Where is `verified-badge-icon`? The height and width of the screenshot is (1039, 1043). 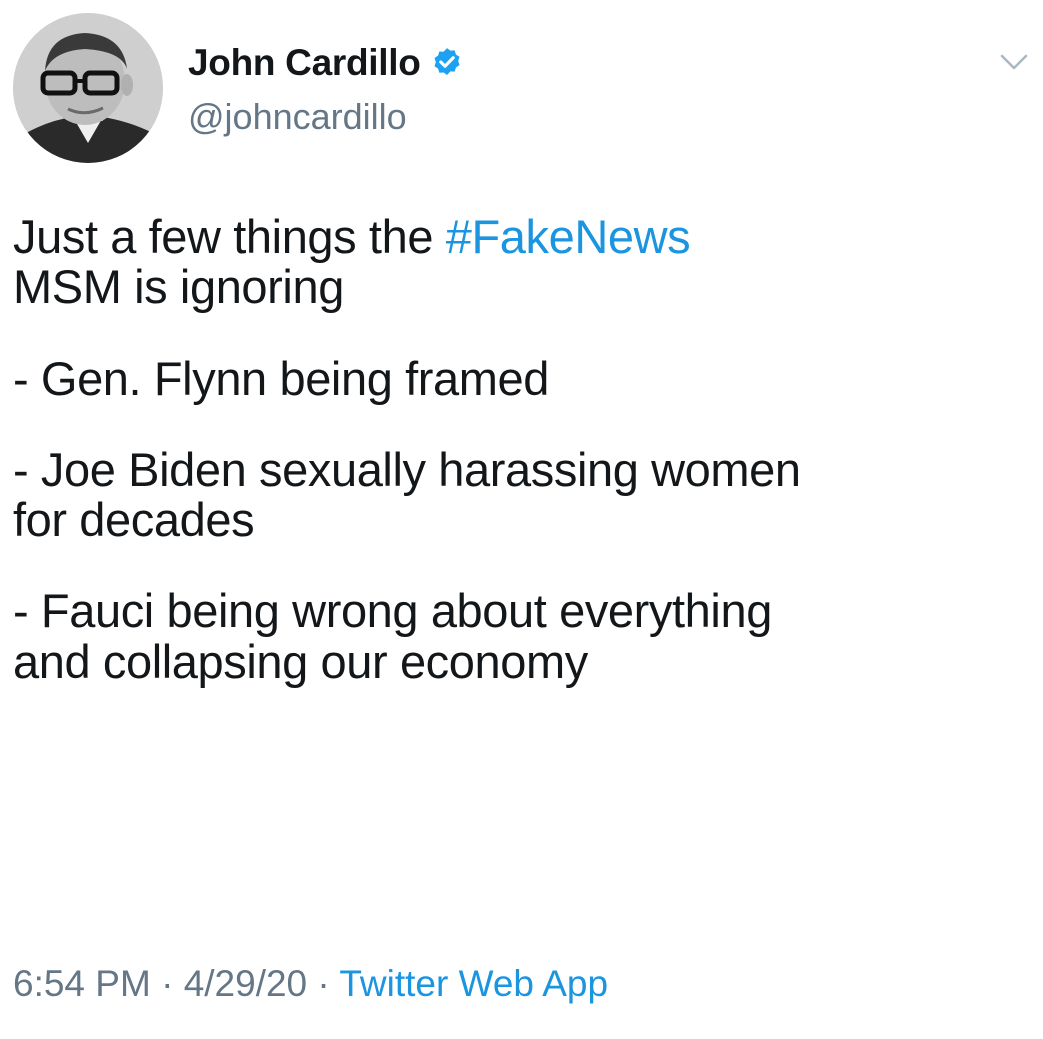 verified-badge-icon is located at coordinates (446, 62).